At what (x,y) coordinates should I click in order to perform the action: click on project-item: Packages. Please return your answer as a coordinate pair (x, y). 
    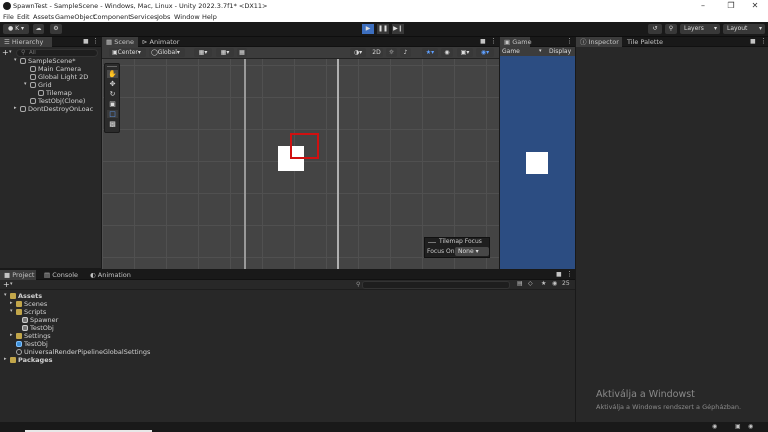
    Looking at the image, I should click on (31, 360).